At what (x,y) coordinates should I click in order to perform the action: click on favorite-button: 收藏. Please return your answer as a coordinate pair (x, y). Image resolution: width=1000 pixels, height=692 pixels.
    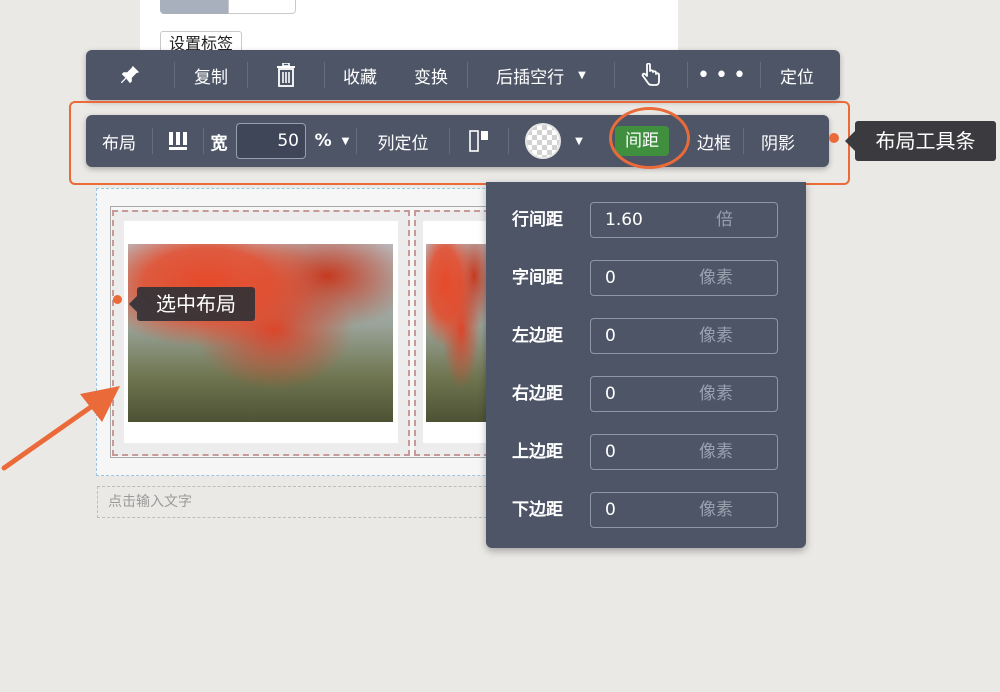
    Looking at the image, I should click on (360, 75).